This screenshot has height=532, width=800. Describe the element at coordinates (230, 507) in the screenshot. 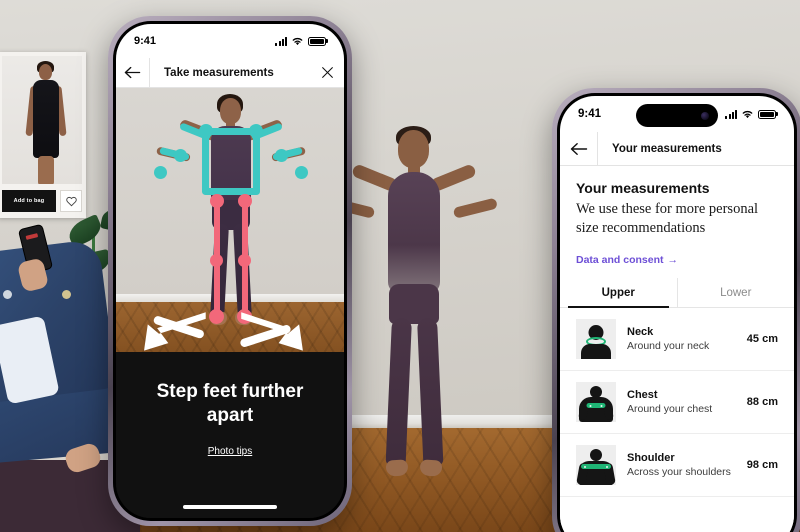

I see `home-indicator` at that location.